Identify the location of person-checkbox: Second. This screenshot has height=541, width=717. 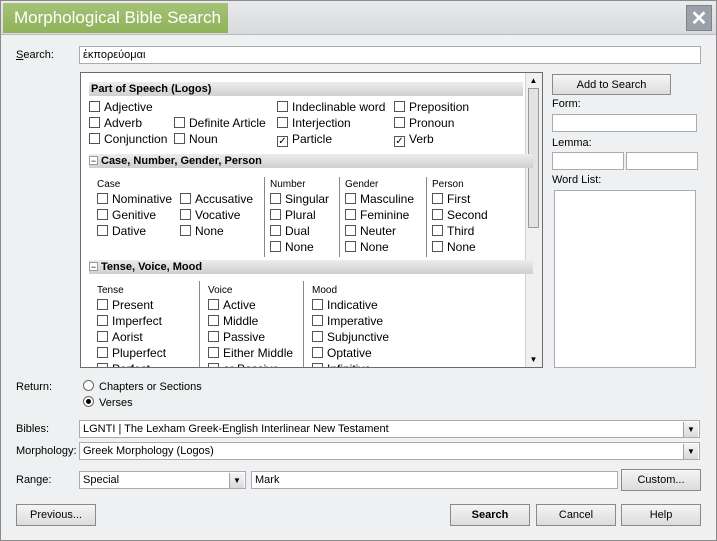
(460, 215).